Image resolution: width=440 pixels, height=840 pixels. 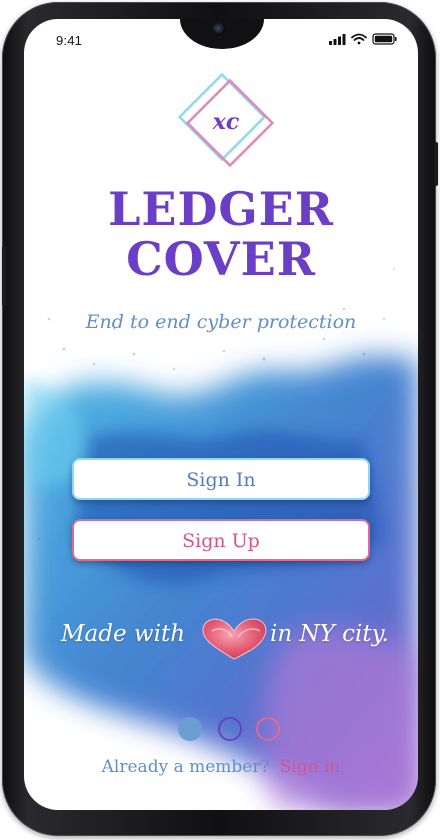 I want to click on made-with-suffix: in NY city., so click(x=329, y=634).